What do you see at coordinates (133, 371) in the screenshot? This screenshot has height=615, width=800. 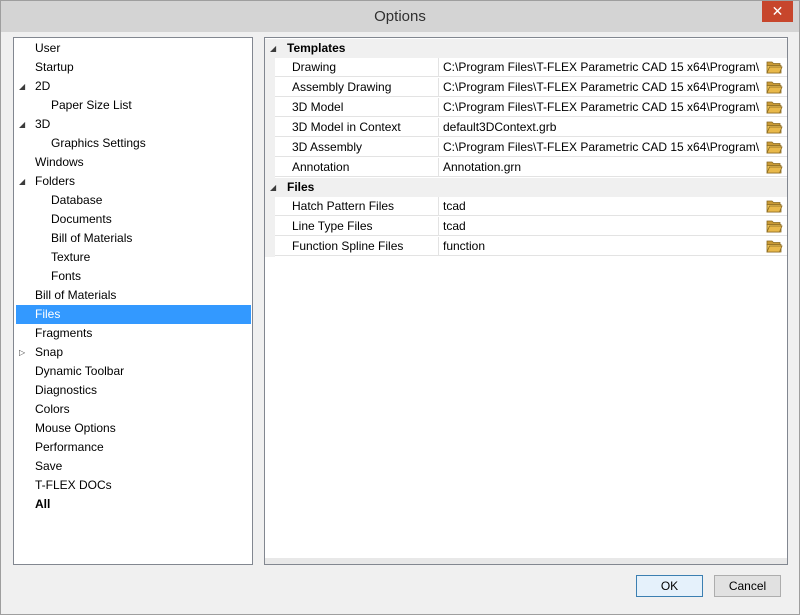 I see `tree-item: Dynamic Toolbar` at bounding box center [133, 371].